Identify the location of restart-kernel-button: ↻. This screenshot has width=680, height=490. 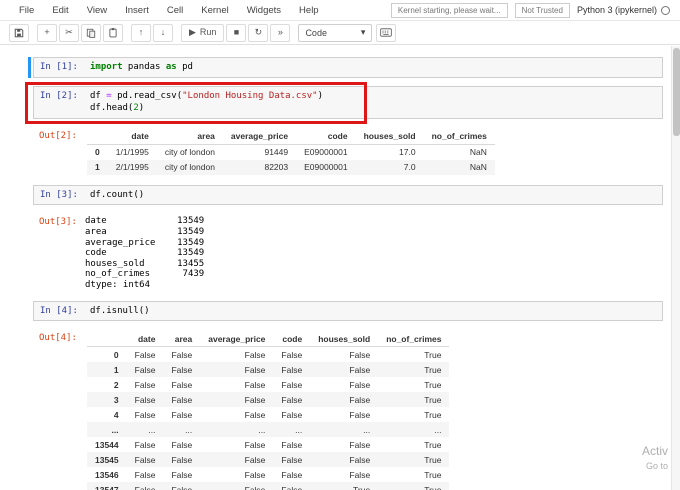
(258, 32).